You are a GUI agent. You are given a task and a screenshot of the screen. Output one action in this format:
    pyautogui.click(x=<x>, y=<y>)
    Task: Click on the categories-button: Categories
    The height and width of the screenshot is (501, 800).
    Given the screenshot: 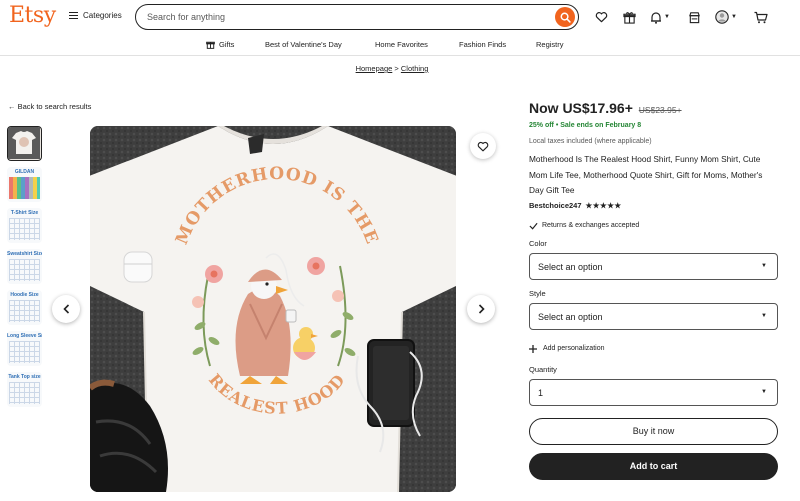 What is the action you would take?
    pyautogui.click(x=95, y=15)
    